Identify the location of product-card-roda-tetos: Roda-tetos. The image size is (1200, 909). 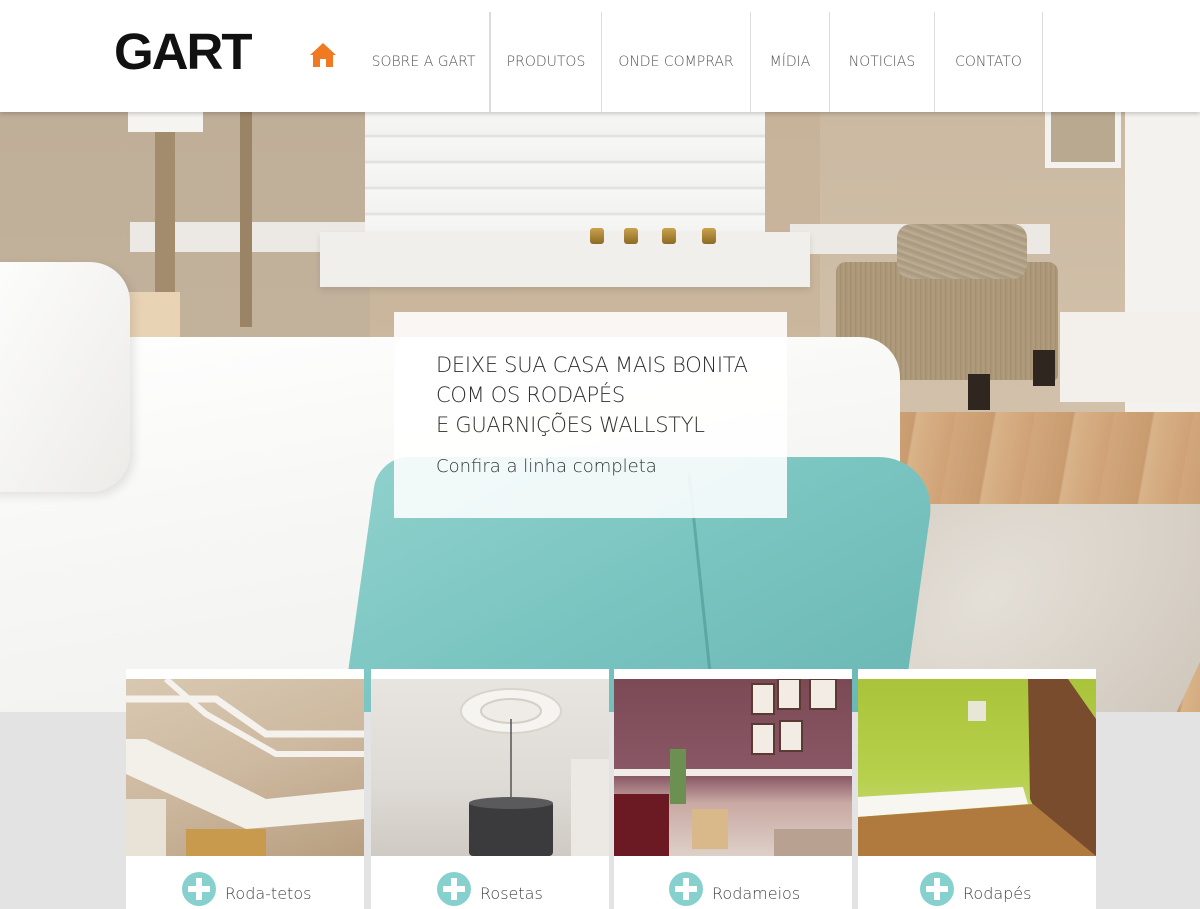
(245, 789).